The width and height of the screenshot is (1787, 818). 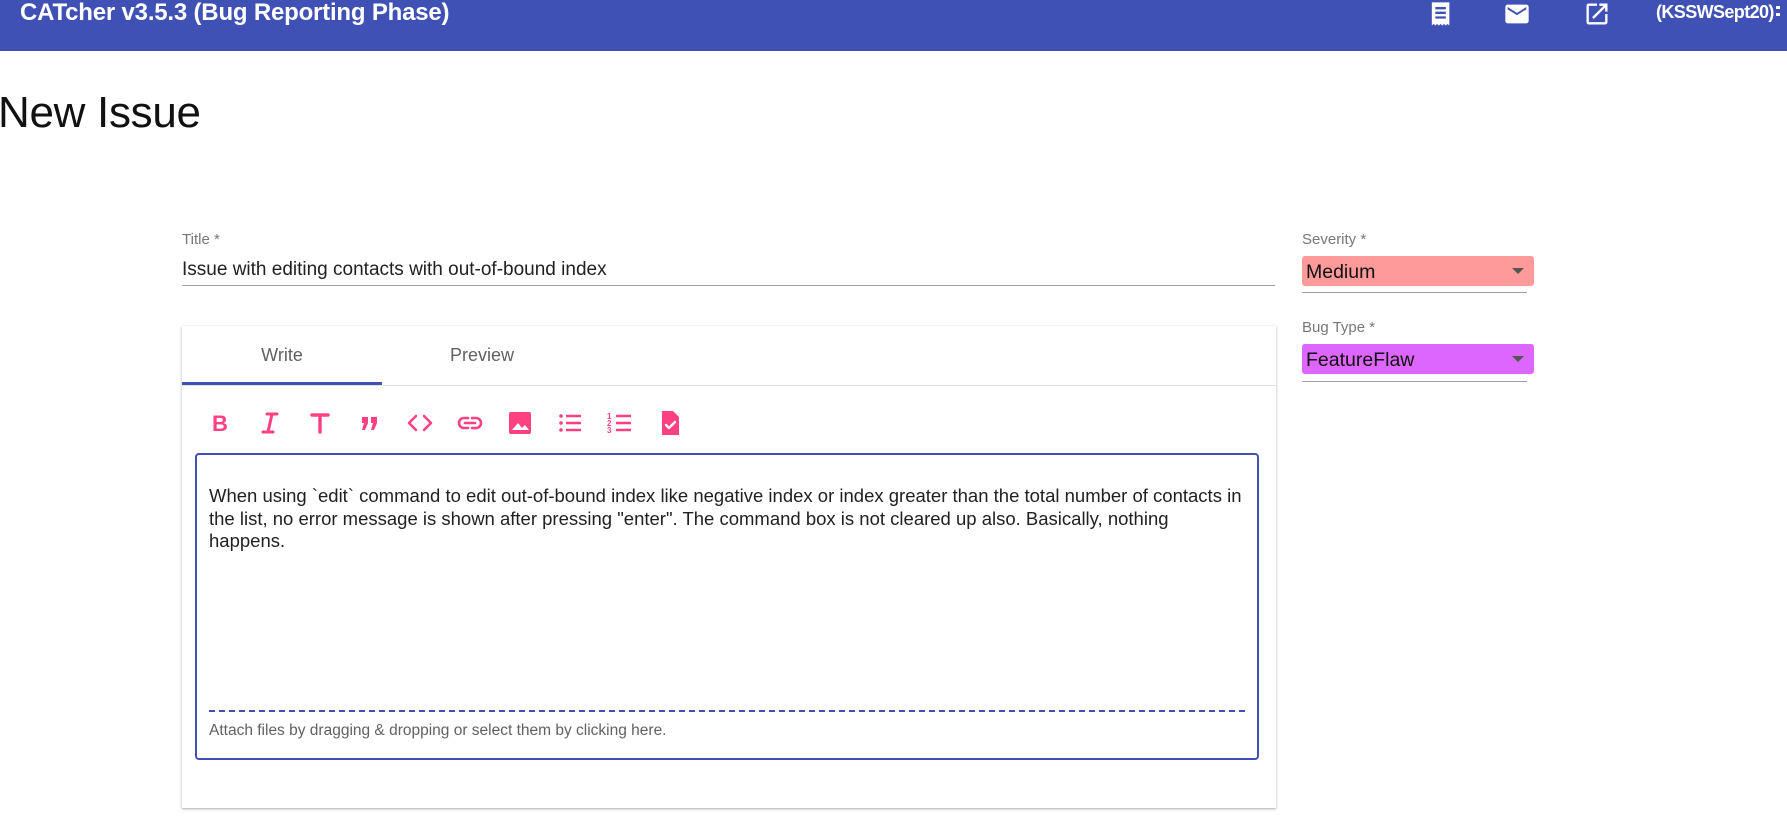 I want to click on bulleted-list-icon, so click(x=570, y=423).